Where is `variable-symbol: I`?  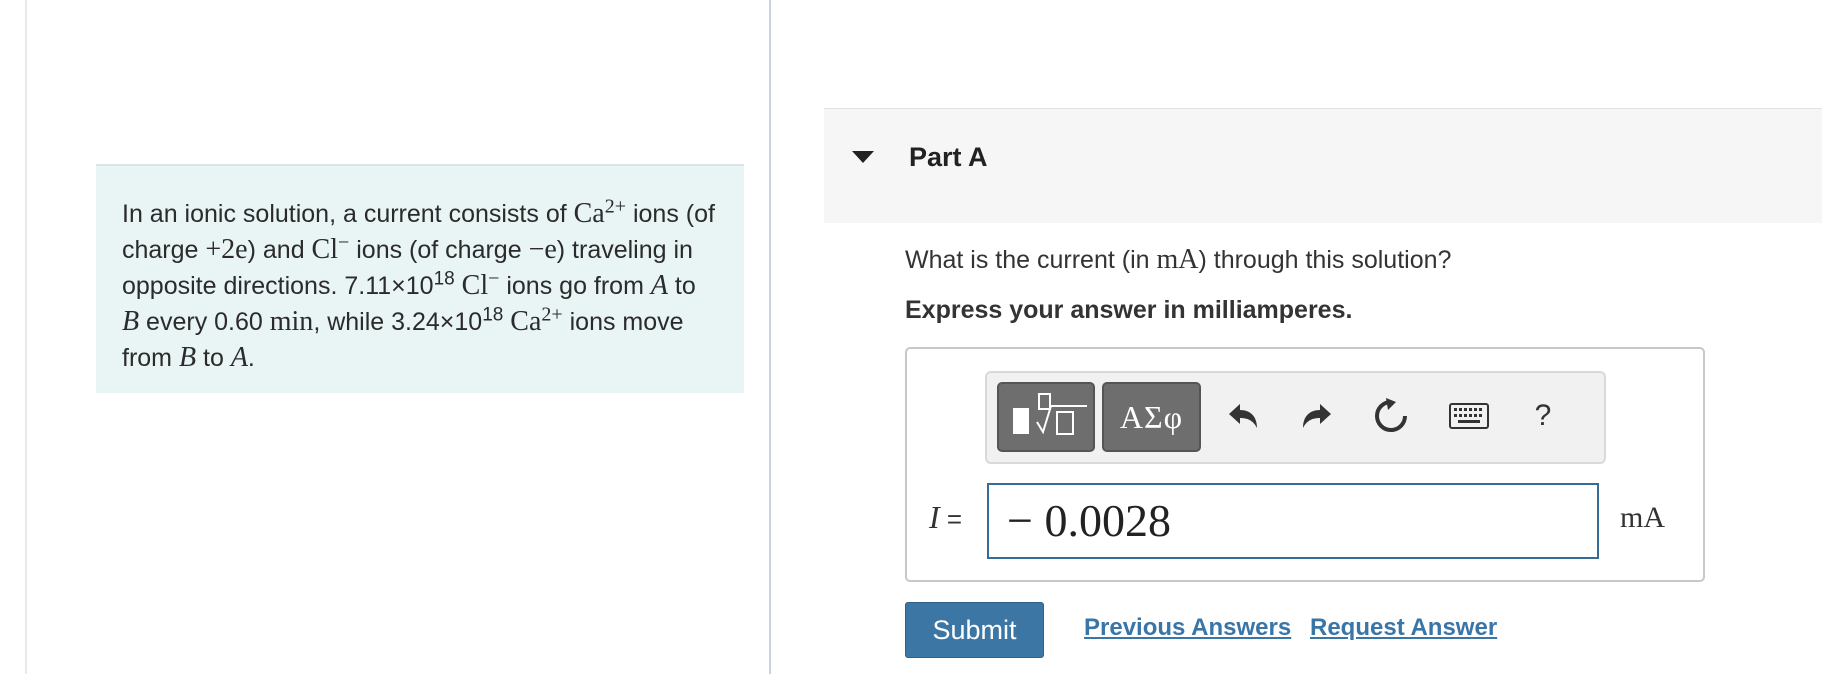 variable-symbol: I is located at coordinates (934, 517).